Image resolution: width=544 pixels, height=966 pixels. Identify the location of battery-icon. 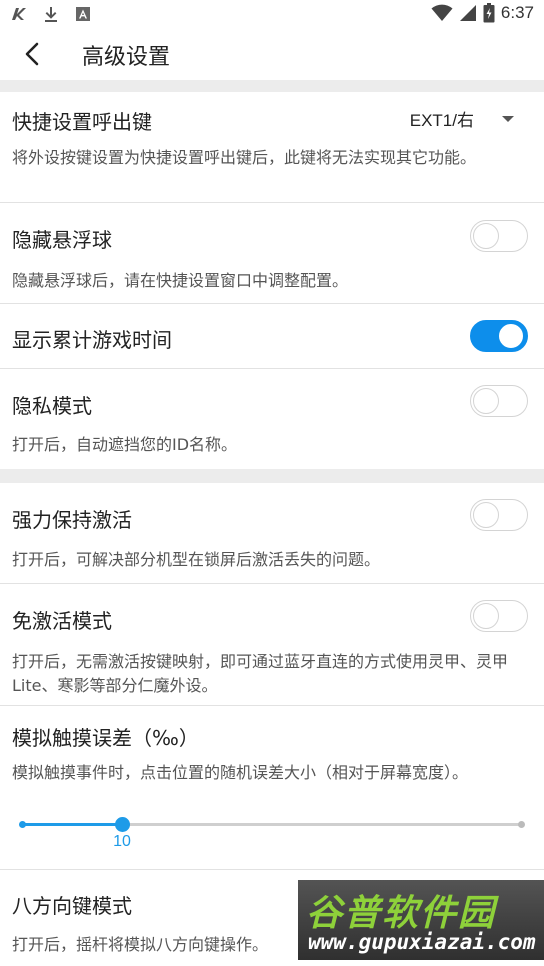
(489, 13).